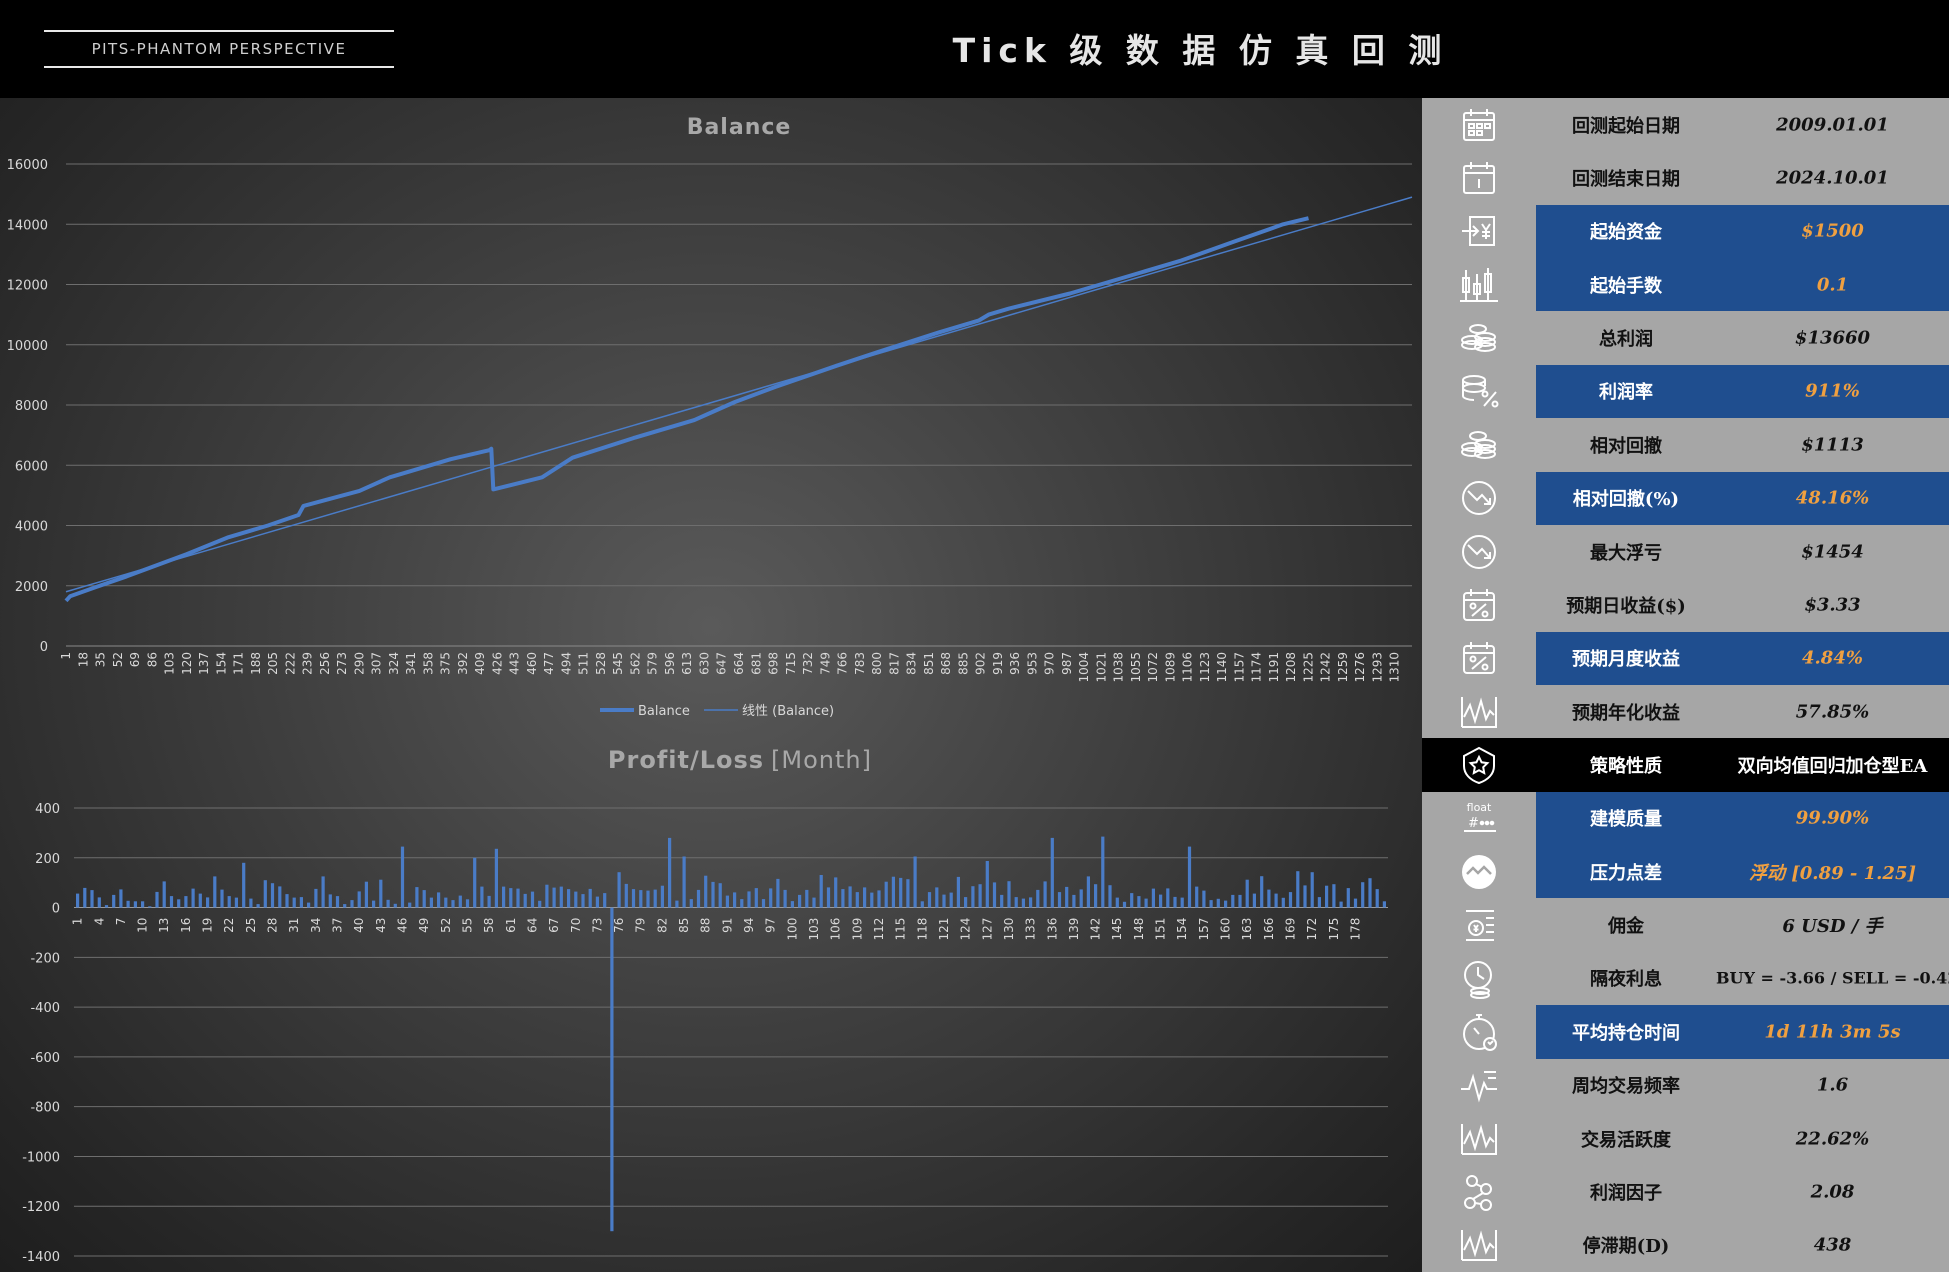  What do you see at coordinates (1832, 285) in the screenshot?
I see `stat-value: 0.1` at bounding box center [1832, 285].